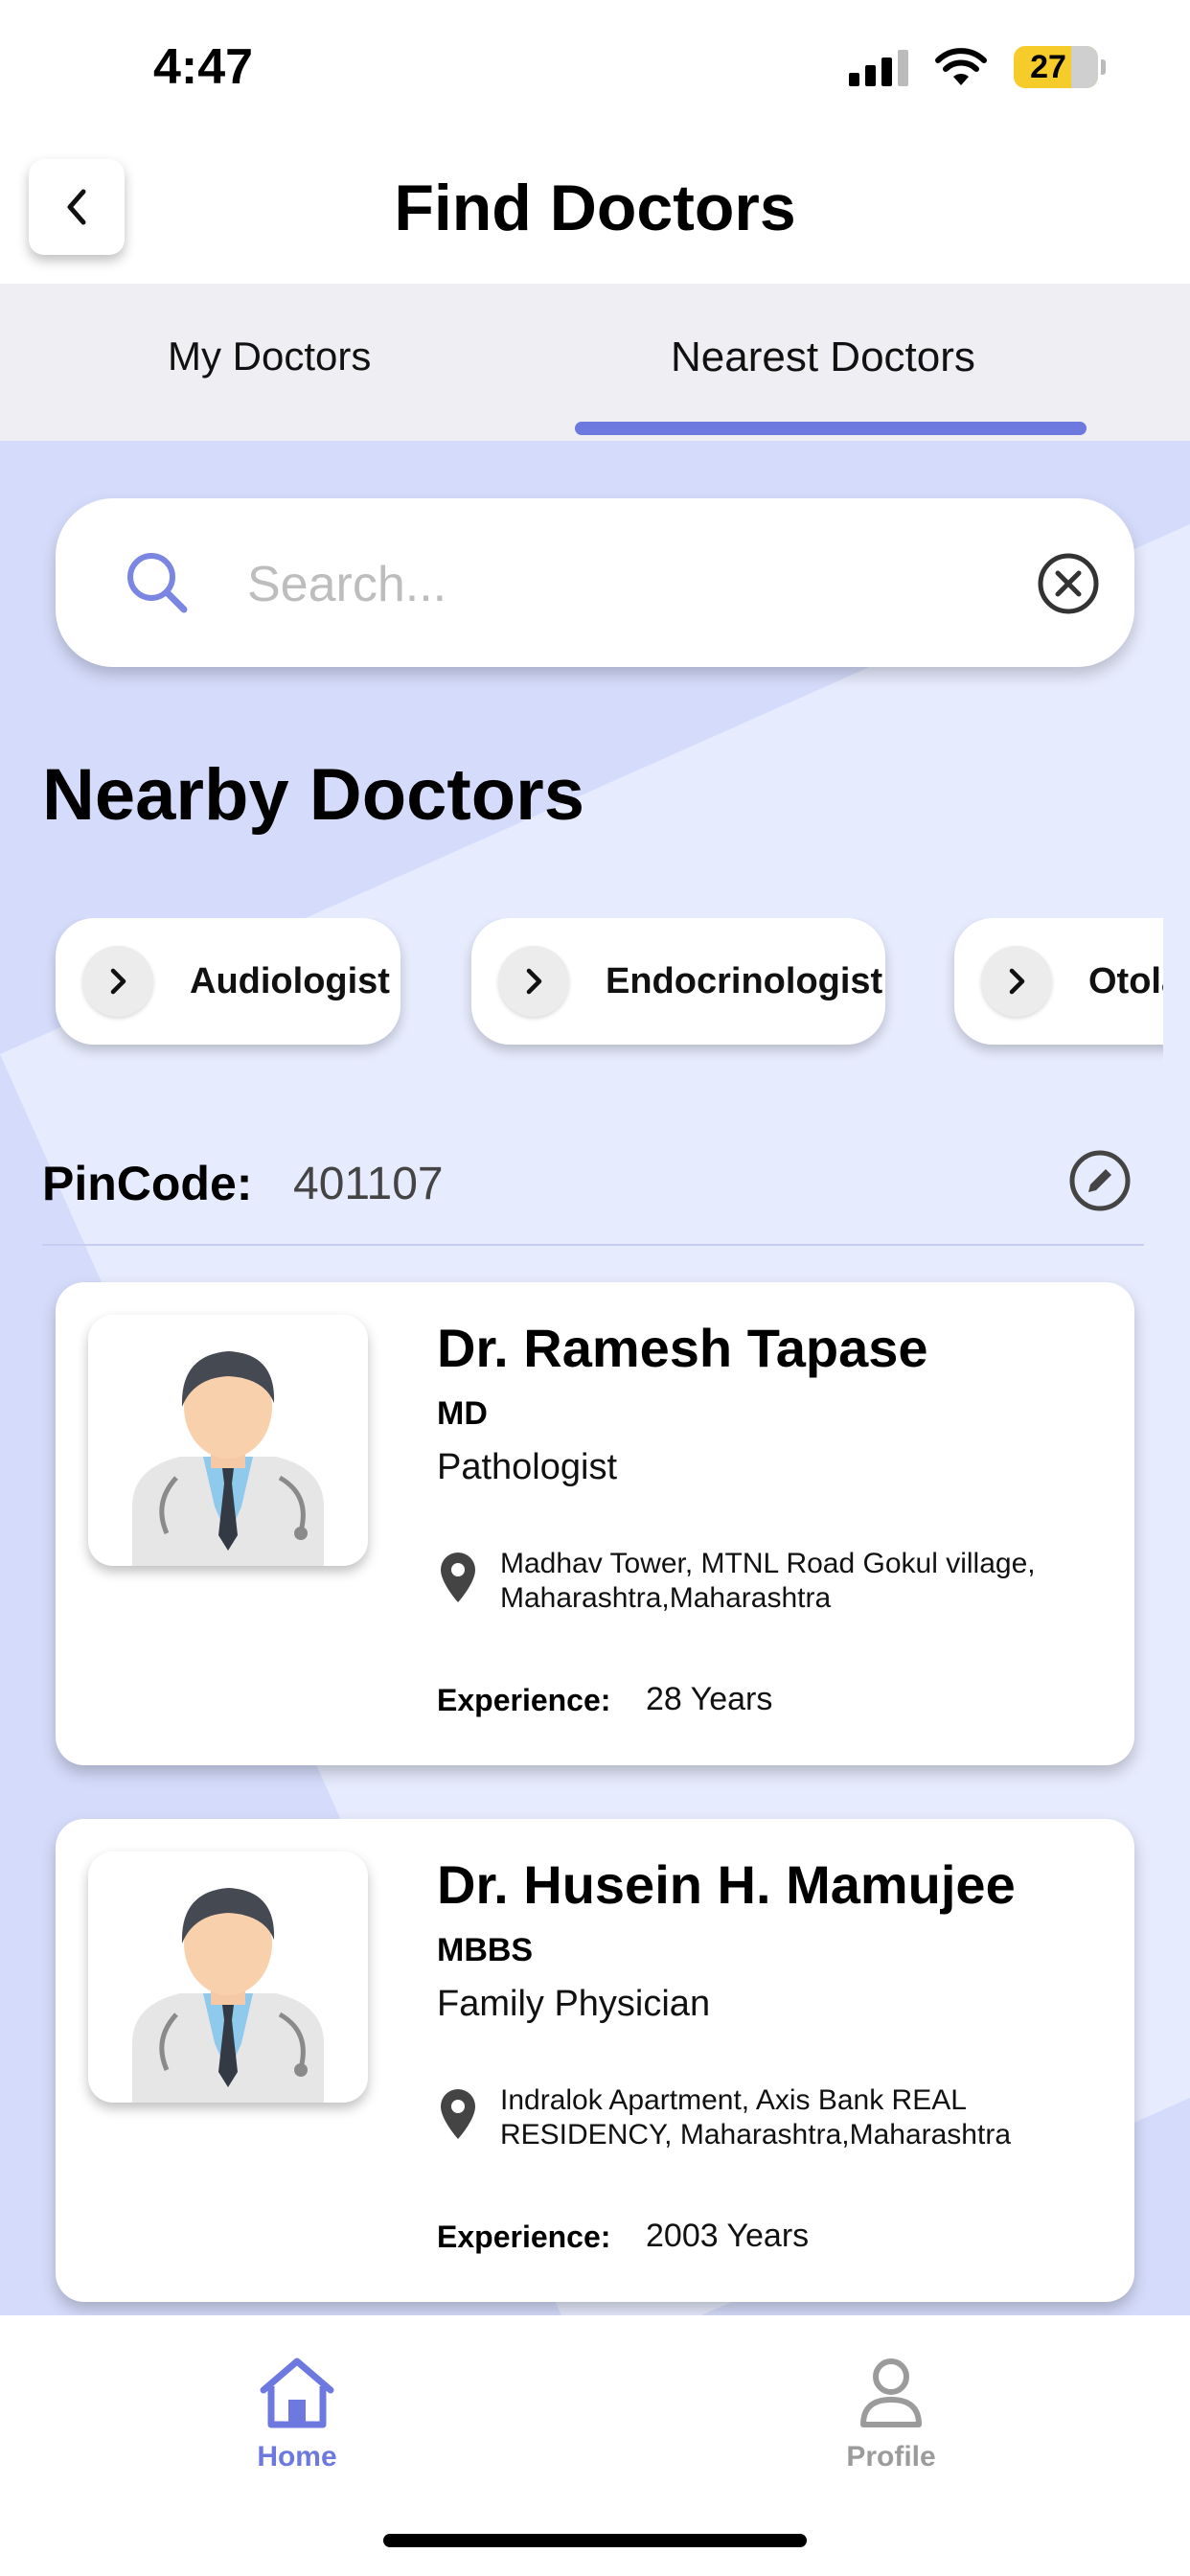 The width and height of the screenshot is (1190, 2576). I want to click on header: Find Doctors, so click(595, 214).